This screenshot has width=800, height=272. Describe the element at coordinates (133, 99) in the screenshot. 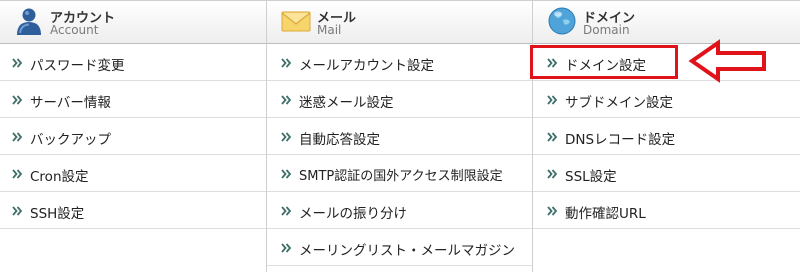

I see `menu-item-server-info: サーバー情報` at that location.